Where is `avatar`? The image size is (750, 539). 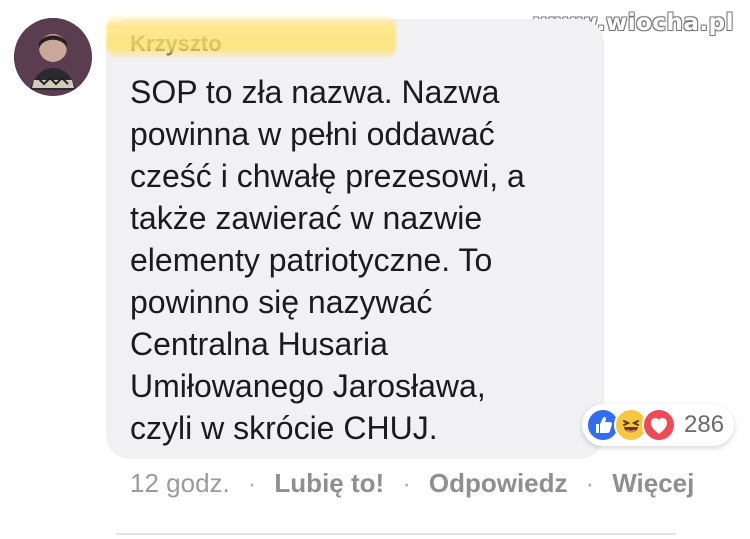 avatar is located at coordinates (53, 57).